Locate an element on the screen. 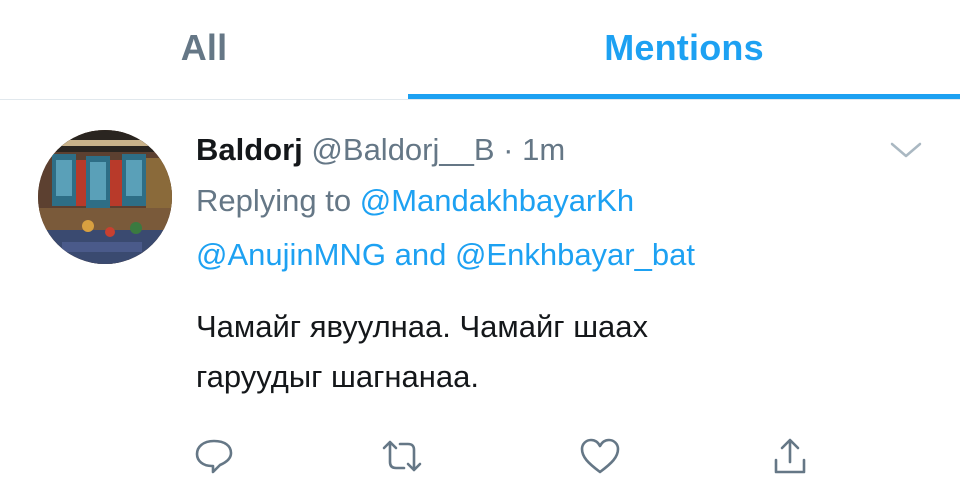 The height and width of the screenshot is (504, 960). tab-all: All is located at coordinates (204, 48).